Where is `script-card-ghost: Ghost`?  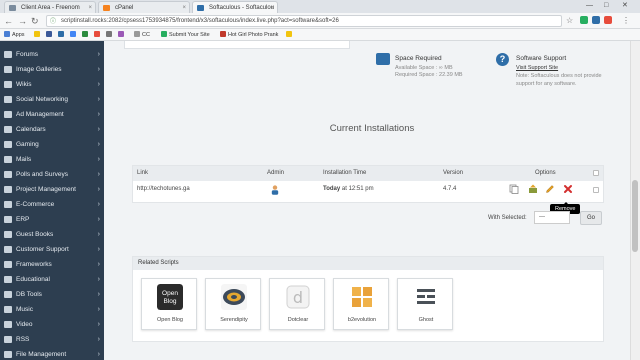 script-card-ghost: Ghost is located at coordinates (425, 304).